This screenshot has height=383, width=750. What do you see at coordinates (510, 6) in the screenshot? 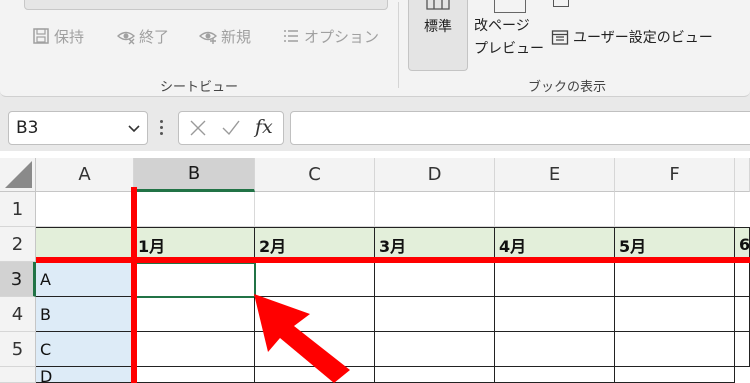
I see `page-break-icon` at bounding box center [510, 6].